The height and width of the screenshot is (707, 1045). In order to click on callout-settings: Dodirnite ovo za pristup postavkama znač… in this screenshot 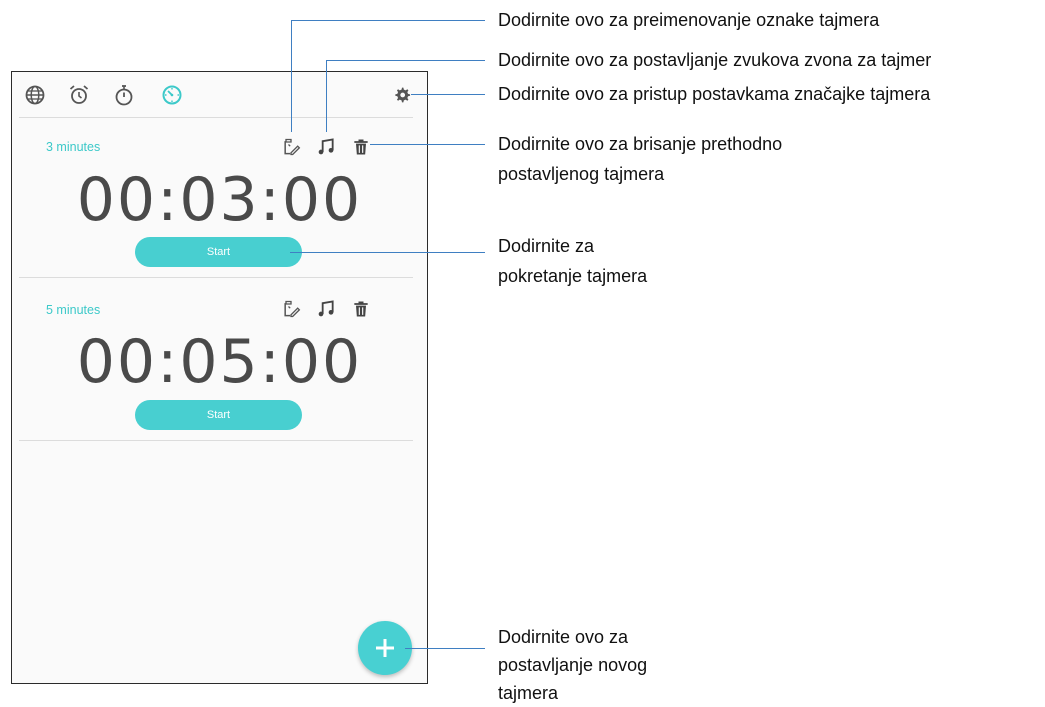, I will do `click(714, 94)`.